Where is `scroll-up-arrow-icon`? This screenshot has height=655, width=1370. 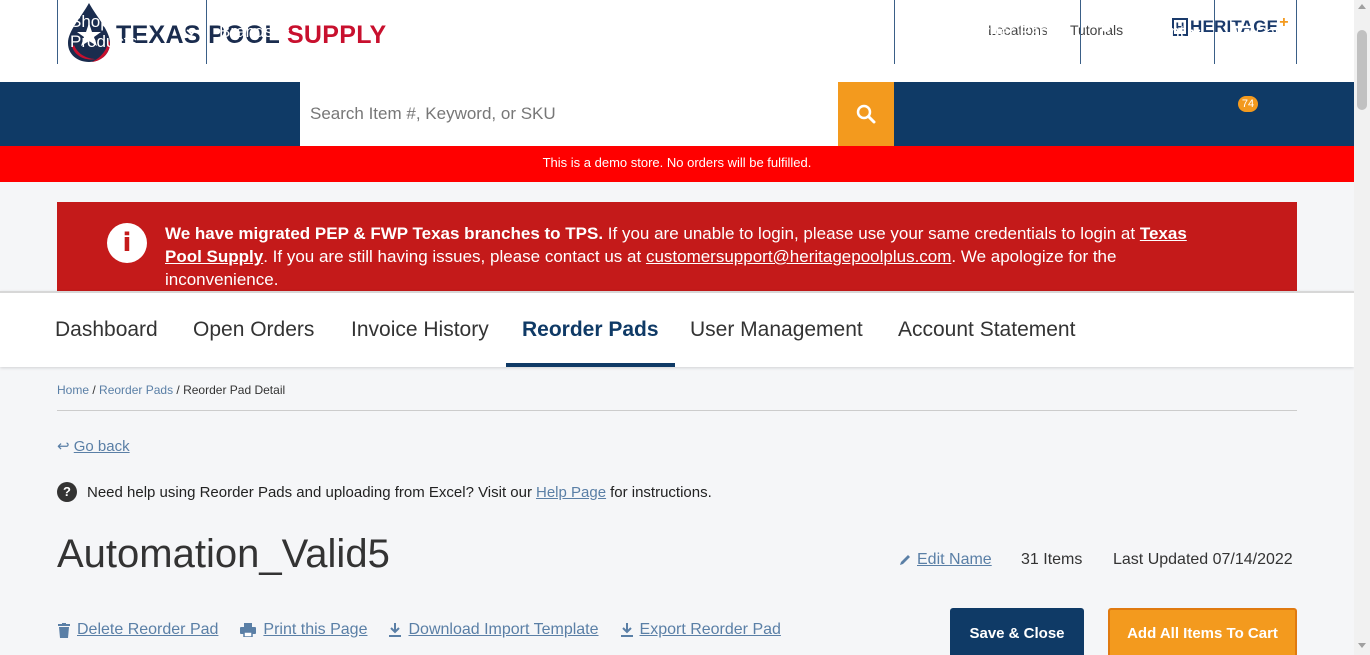 scroll-up-arrow-icon is located at coordinates (1362, 6).